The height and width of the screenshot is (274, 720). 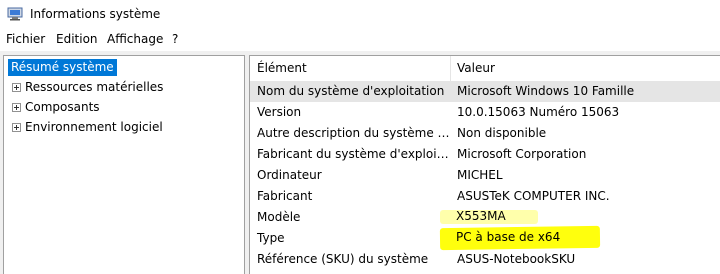 I want to click on table-row: Ordinateur MICHEL, so click(x=485, y=175).